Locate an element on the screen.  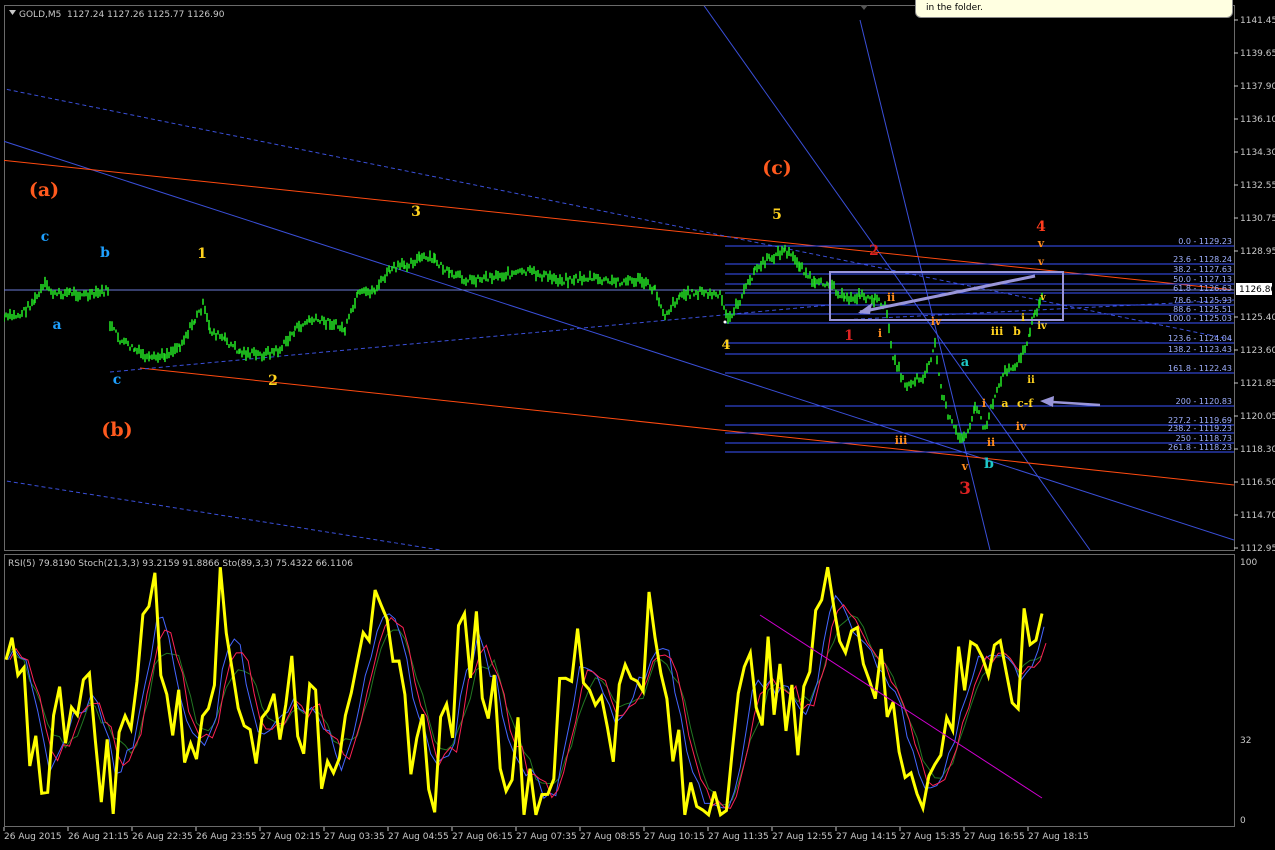
fib-level-label: 50.0 - 1127.13 is located at coordinates (1202, 279).